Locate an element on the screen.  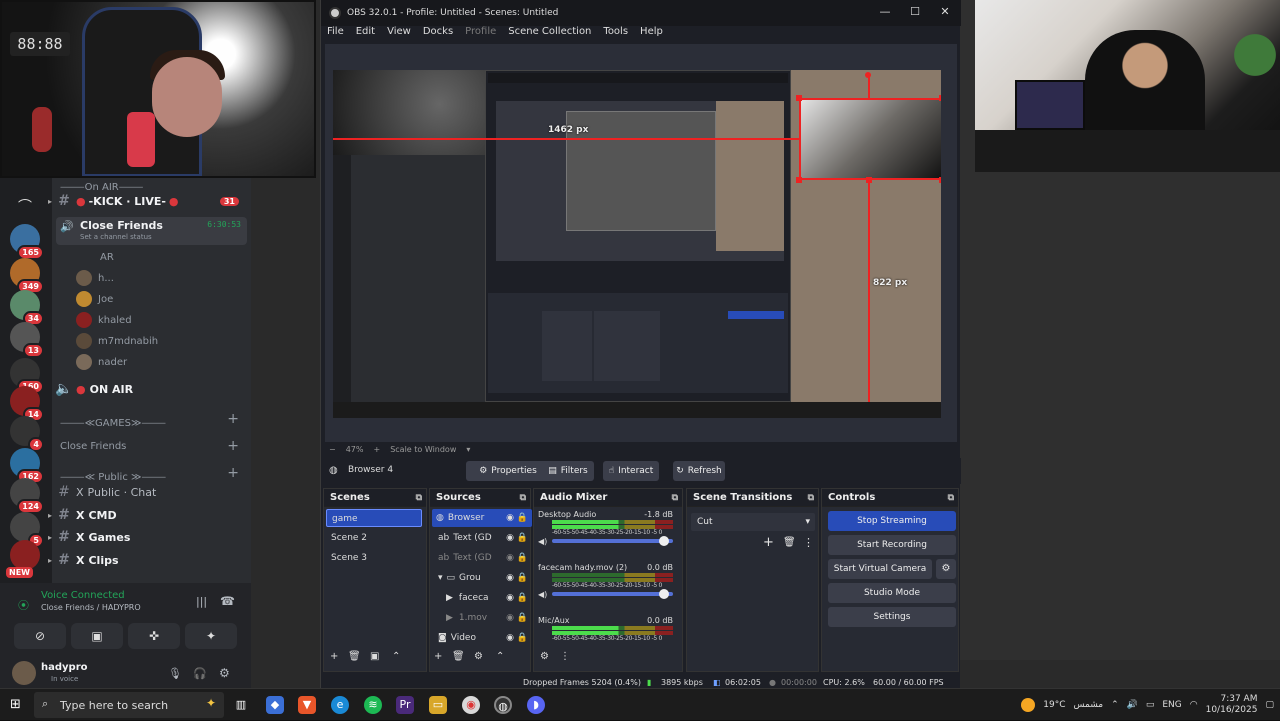
stop-streaming-button: Stop Streaming is located at coordinates (892, 521).